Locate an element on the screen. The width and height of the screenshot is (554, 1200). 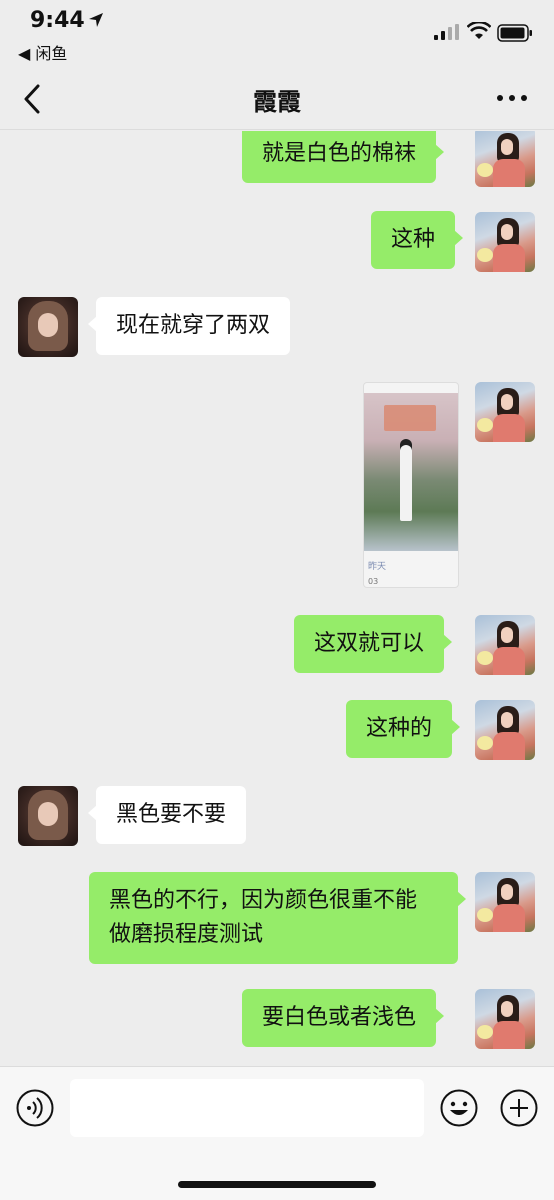
chat-title: 霞霞 is located at coordinates (277, 102).